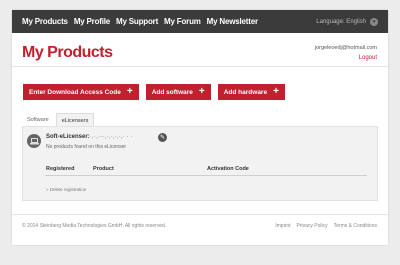 The width and height of the screenshot is (400, 265). Describe the element at coordinates (341, 21) in the screenshot. I see `language-label: Language: English` at that location.